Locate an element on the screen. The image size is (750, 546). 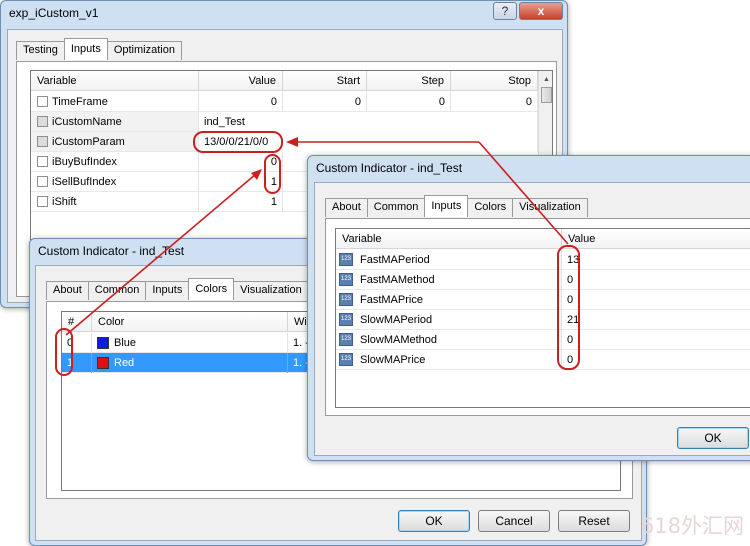
main-tab-strip: Testing Inputs Optimization is located at coordinates (99, 49).